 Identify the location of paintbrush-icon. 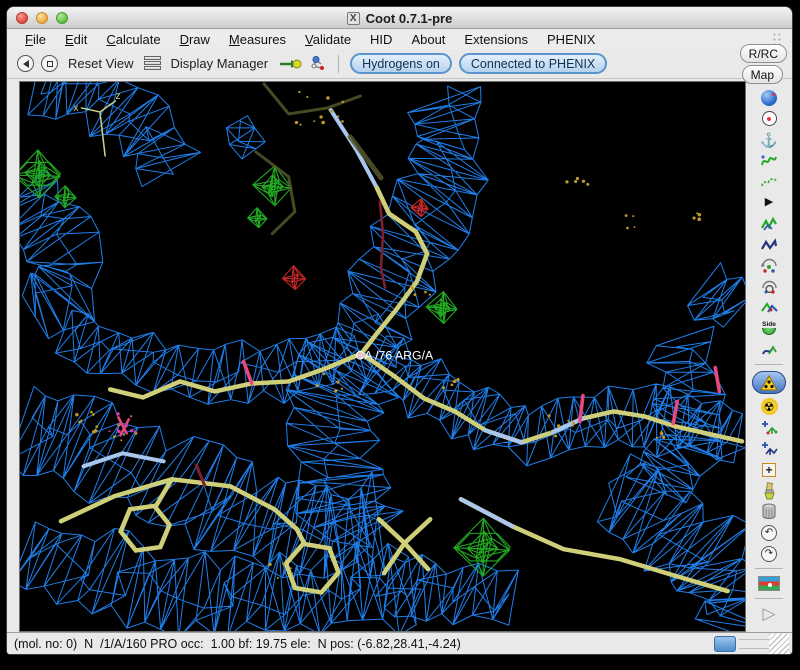
(769, 490).